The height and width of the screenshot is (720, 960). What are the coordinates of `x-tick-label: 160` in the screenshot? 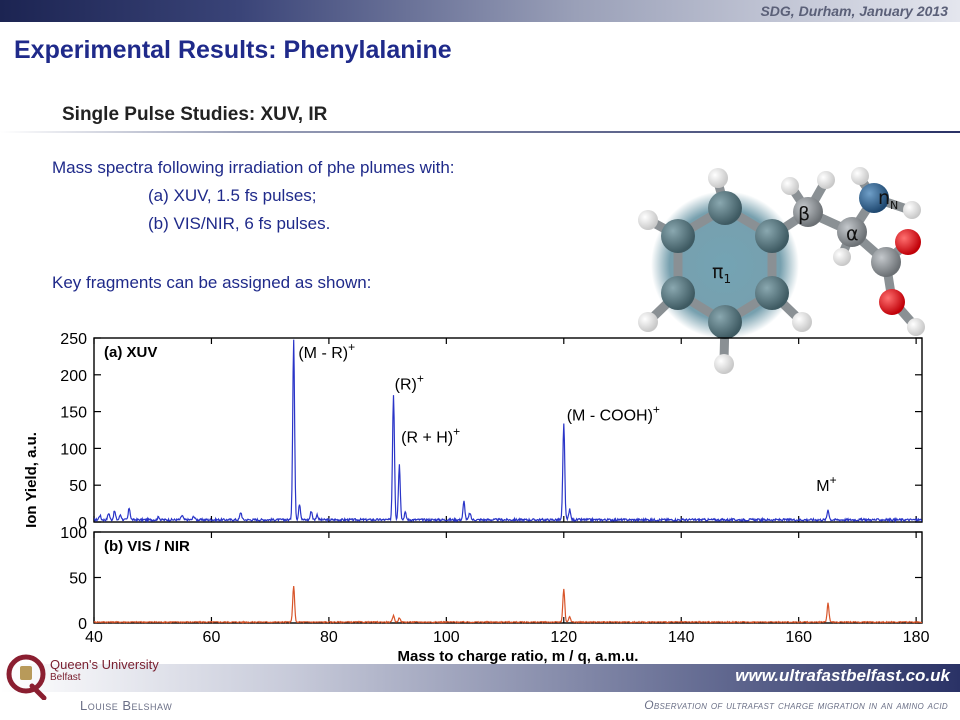 It's located at (798, 637).